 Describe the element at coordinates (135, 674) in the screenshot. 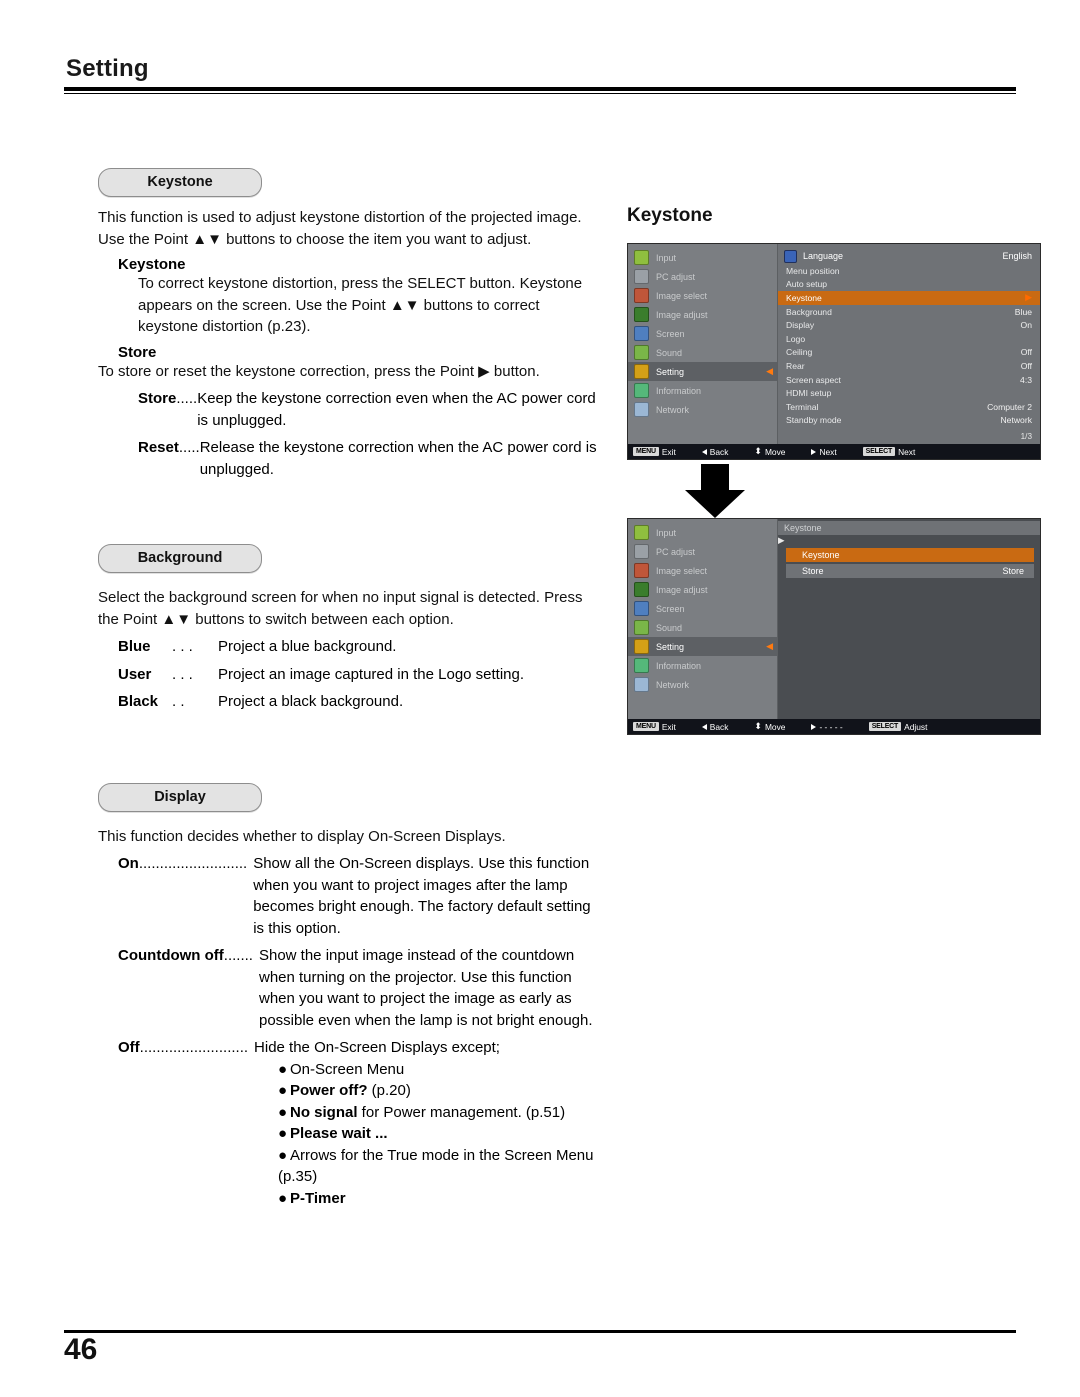

I see `definition-term: User` at that location.